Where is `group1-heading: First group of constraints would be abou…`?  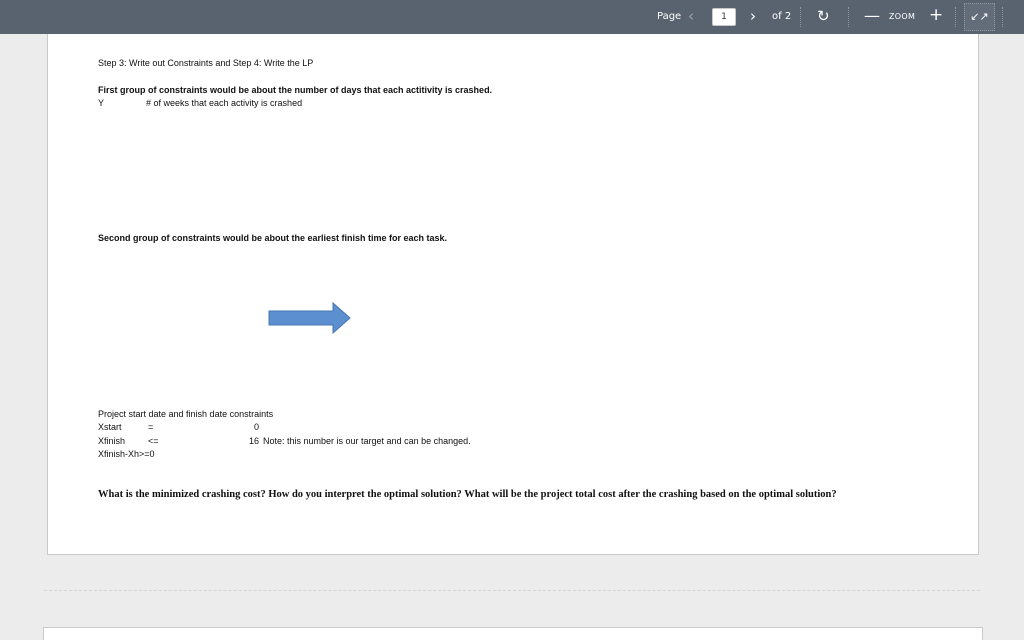 group1-heading: First group of constraints would be abou… is located at coordinates (295, 90).